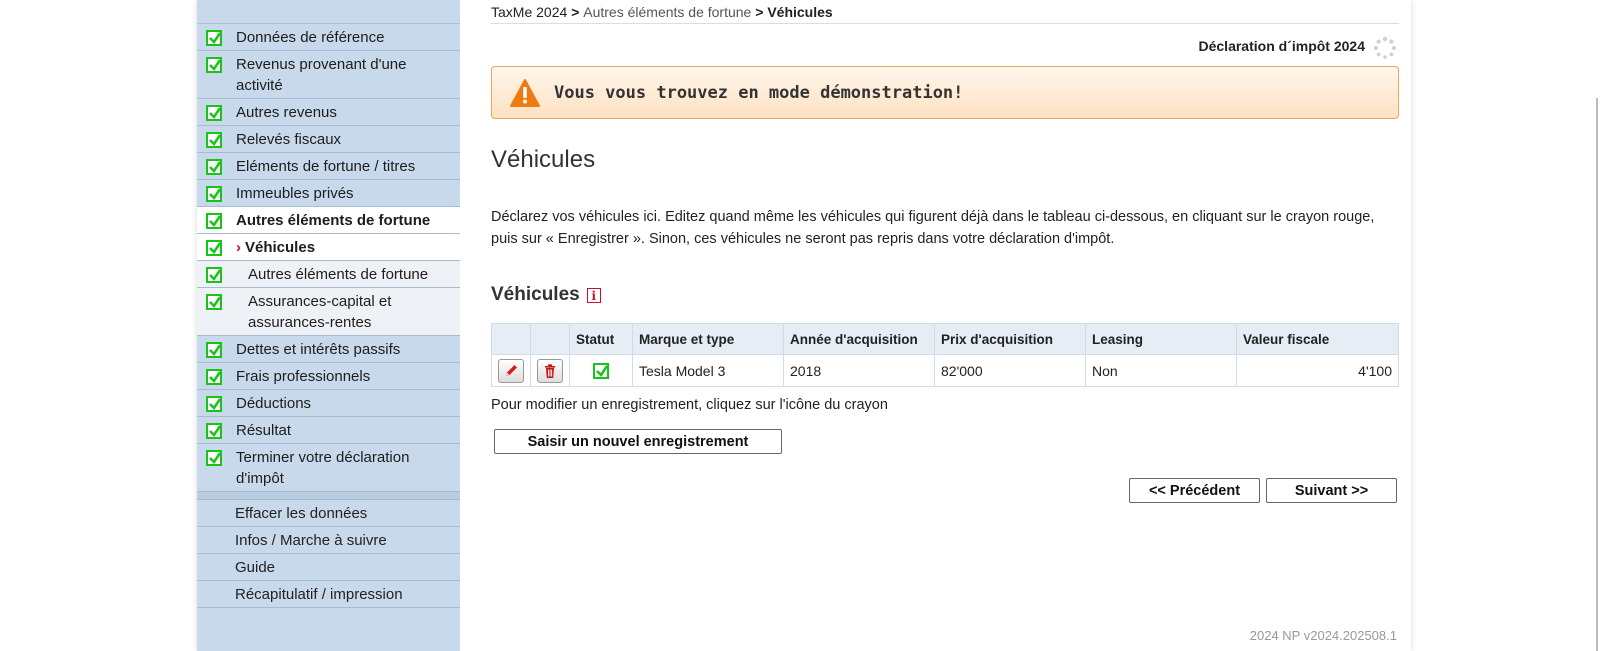 This screenshot has width=1600, height=651. What do you see at coordinates (286, 112) in the screenshot?
I see `sidebar-item-label: Autres revenus` at bounding box center [286, 112].